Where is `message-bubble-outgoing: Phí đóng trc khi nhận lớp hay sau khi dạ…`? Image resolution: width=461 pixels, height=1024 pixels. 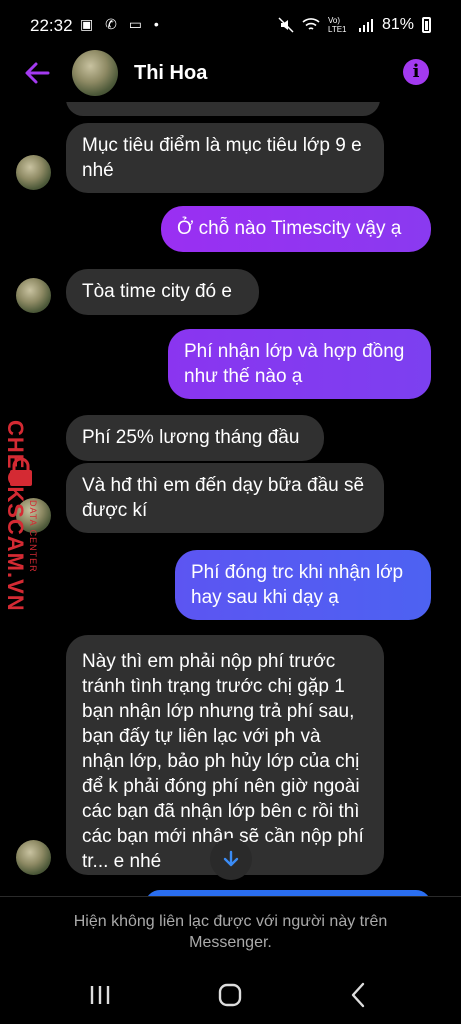 message-bubble-outgoing: Phí đóng trc khi nhận lớp hay sau khi dạ… is located at coordinates (303, 585).